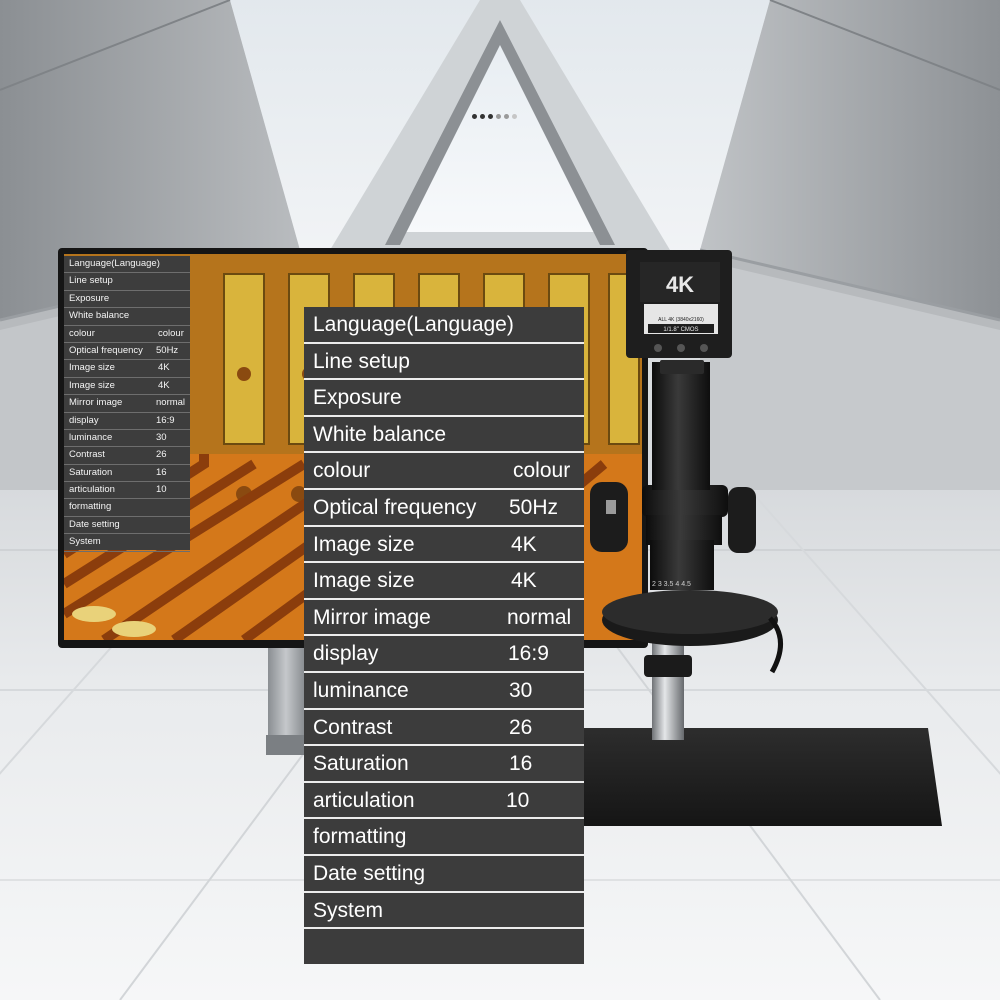  What do you see at coordinates (542, 471) in the screenshot?
I see `osd-menu-item-value: colour` at bounding box center [542, 471].